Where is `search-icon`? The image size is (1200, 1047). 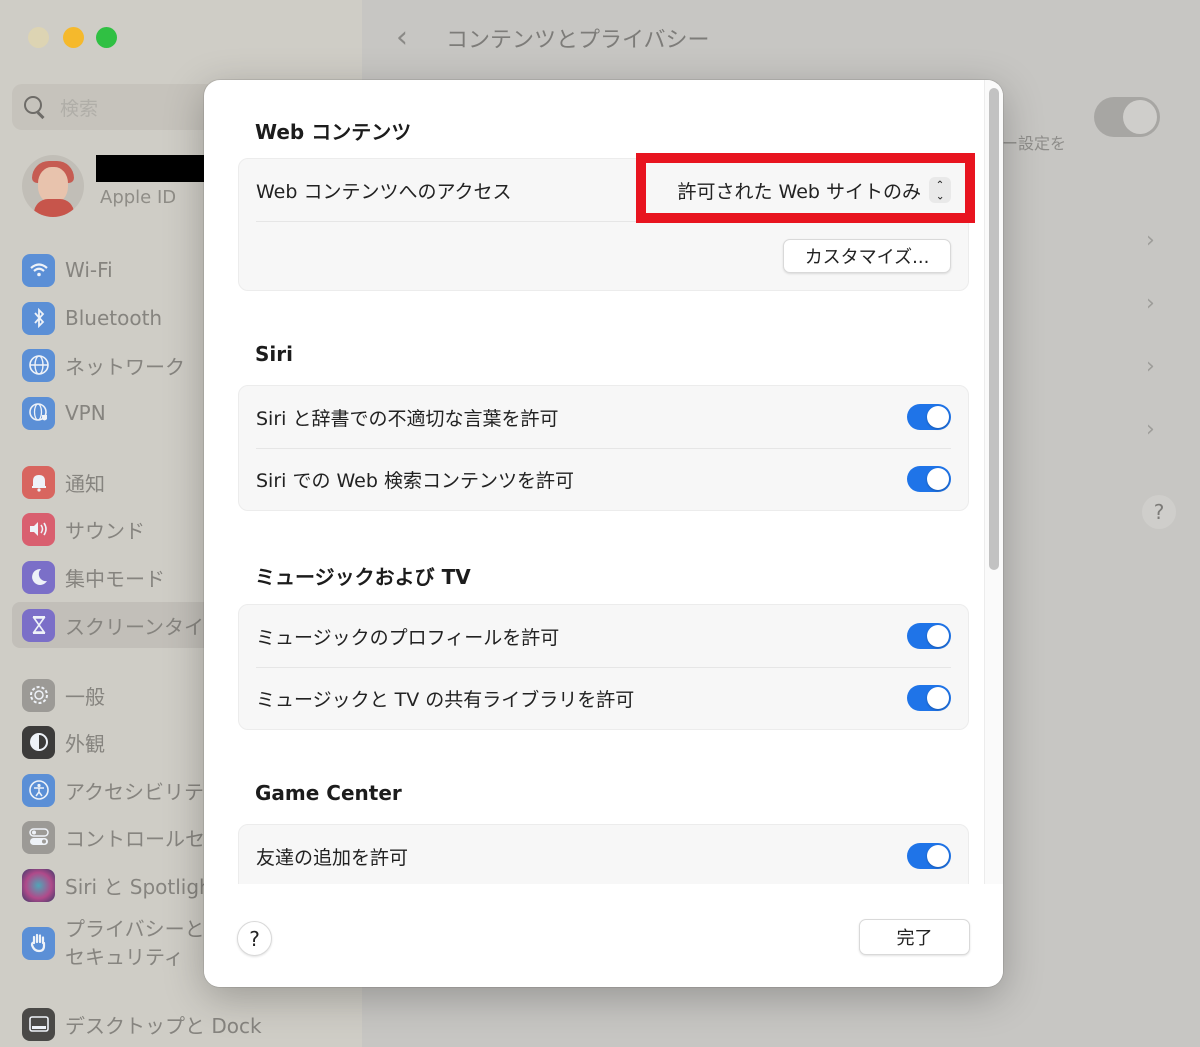 search-icon is located at coordinates (35, 107).